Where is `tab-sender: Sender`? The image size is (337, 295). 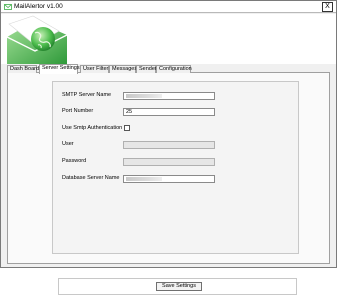 tab-sender: Sender is located at coordinates (146, 69).